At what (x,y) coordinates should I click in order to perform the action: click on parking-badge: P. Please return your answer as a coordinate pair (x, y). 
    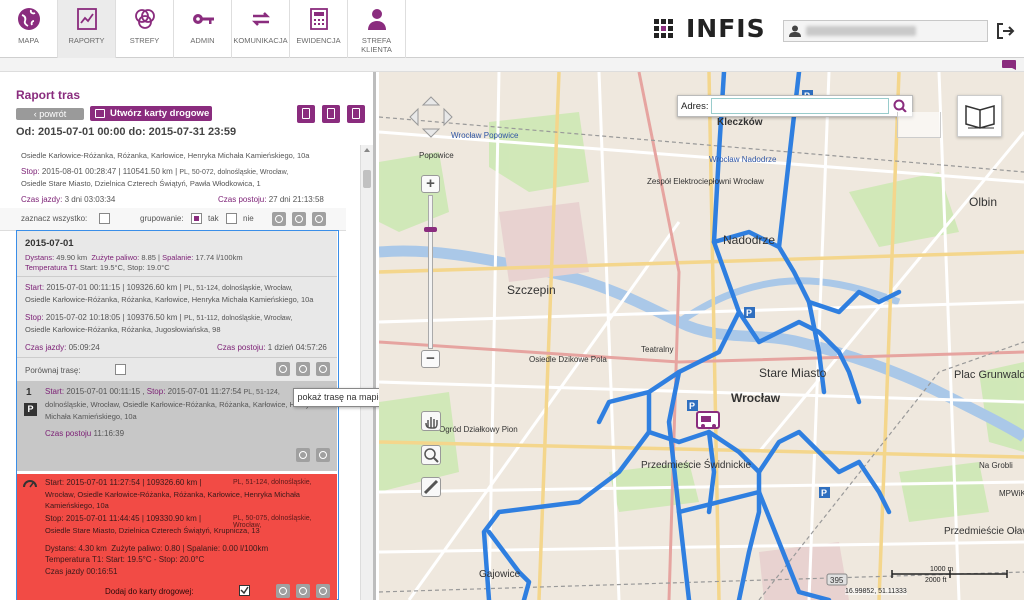
    Looking at the image, I should click on (30, 409).